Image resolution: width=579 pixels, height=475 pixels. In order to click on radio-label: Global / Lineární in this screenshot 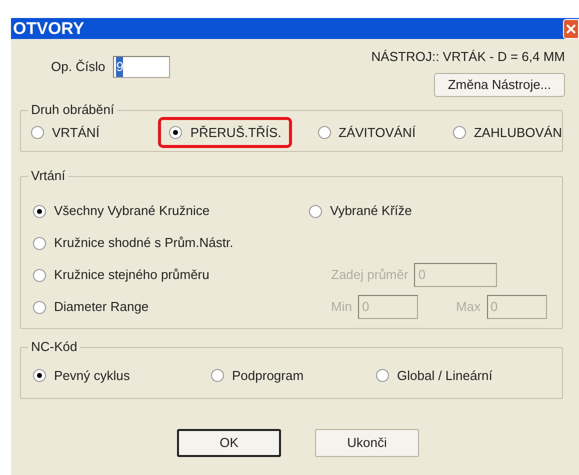, I will do `click(444, 375)`.